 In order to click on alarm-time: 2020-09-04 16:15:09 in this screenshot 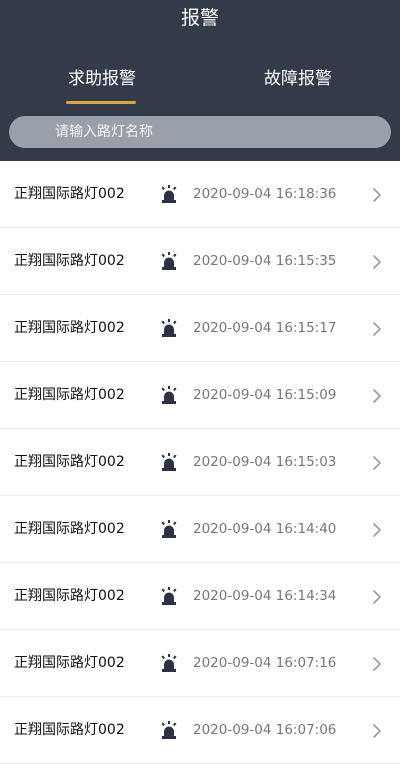, I will do `click(265, 395)`.